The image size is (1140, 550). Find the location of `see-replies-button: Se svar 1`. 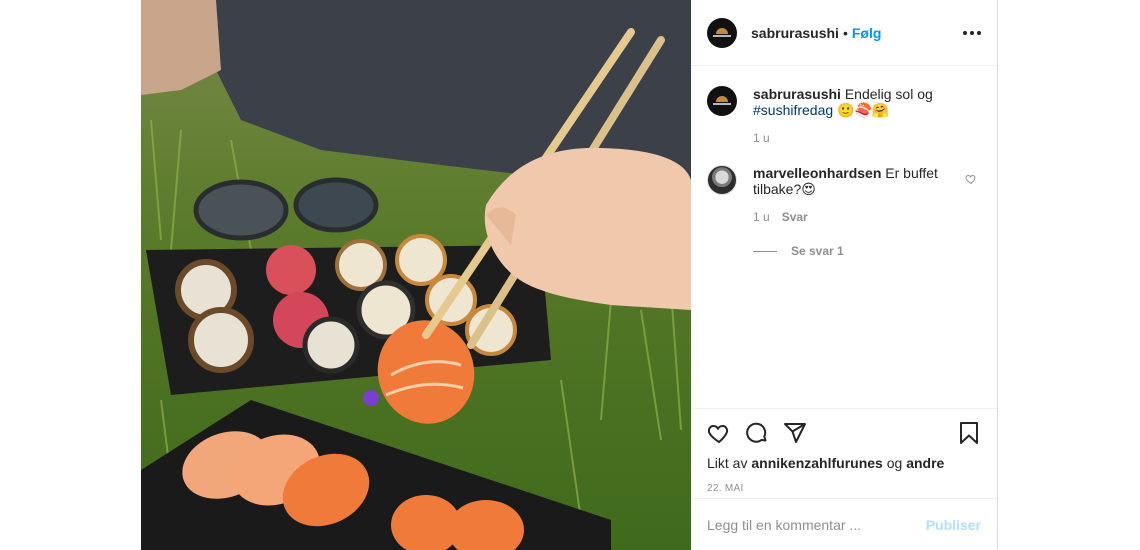

see-replies-button: Se svar 1 is located at coordinates (867, 251).